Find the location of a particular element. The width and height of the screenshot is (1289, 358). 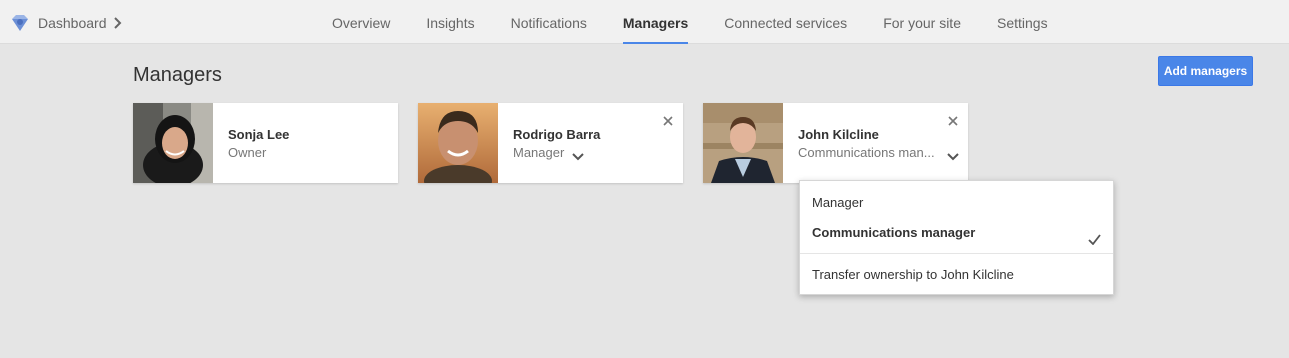

manager-role-label: Manager is located at coordinates (539, 152).